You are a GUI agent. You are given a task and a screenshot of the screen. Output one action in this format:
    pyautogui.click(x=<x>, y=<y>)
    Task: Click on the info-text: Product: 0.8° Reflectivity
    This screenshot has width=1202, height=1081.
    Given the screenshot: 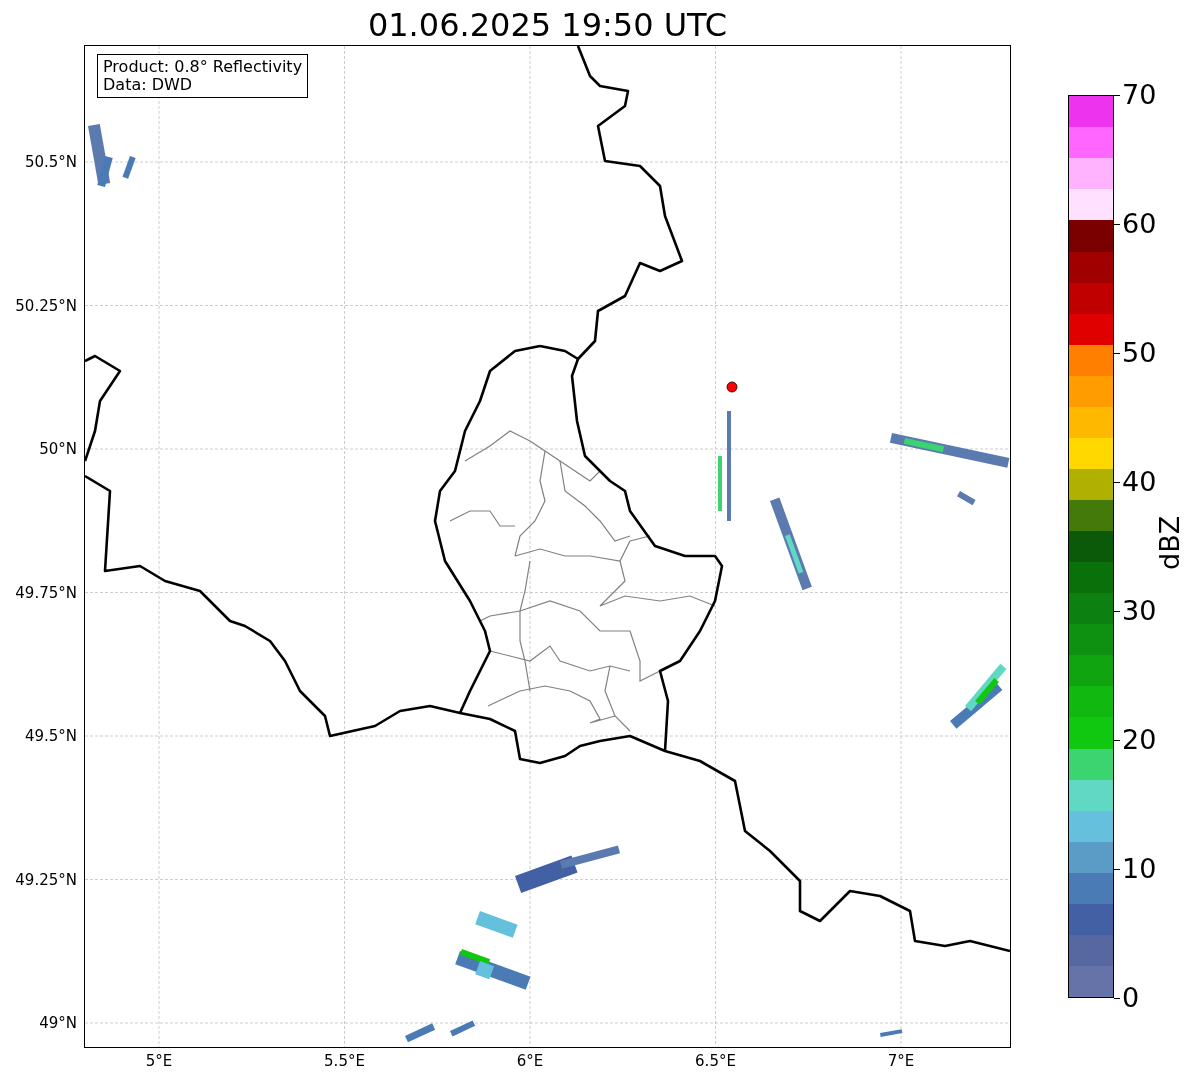 What is the action you would take?
    pyautogui.click(x=203, y=67)
    